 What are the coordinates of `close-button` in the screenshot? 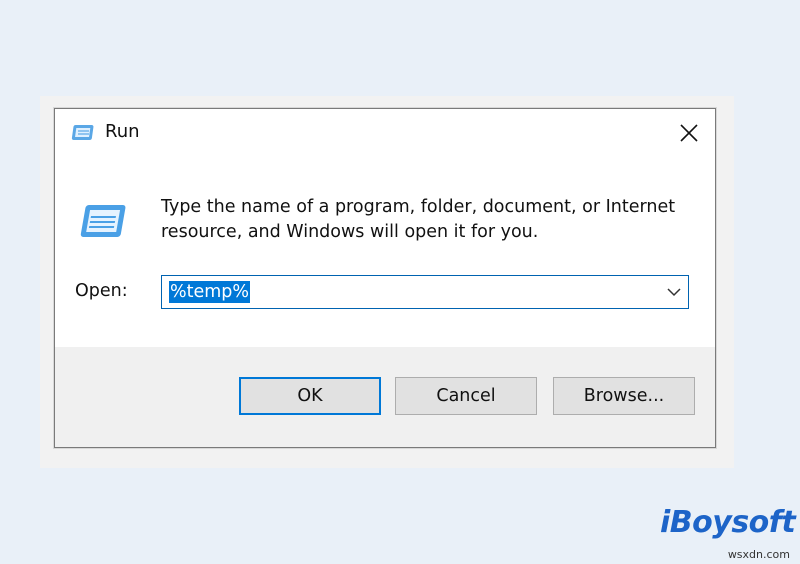 It's located at (689, 133).